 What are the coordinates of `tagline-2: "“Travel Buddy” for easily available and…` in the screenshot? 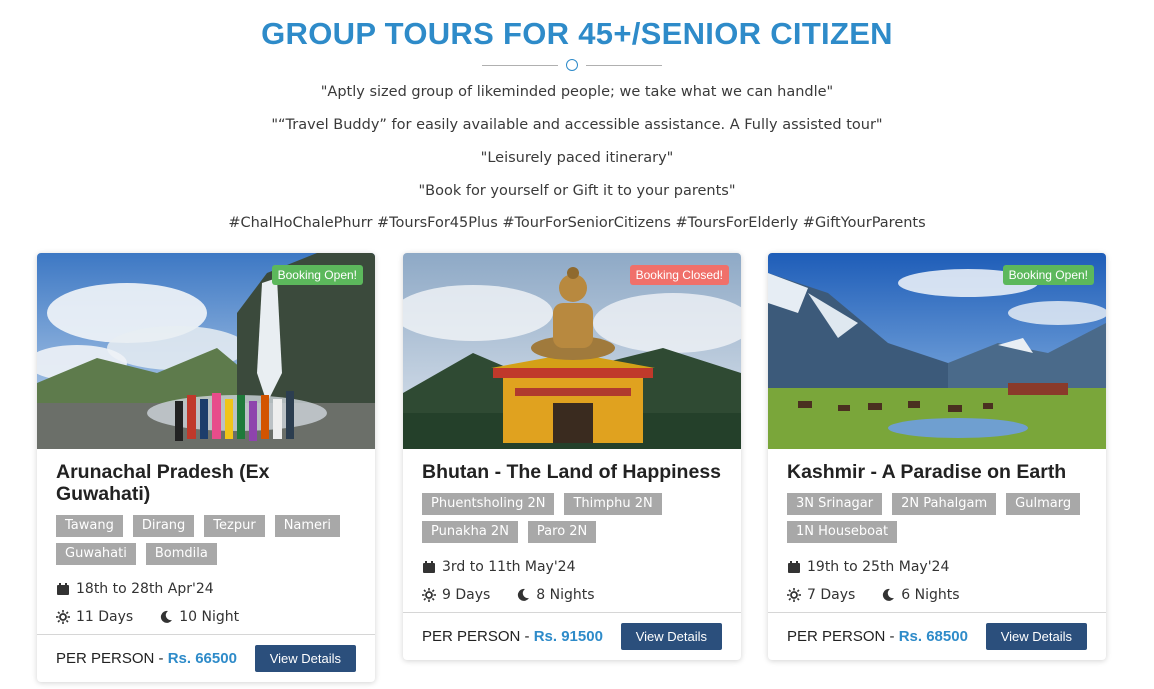 It's located at (577, 125).